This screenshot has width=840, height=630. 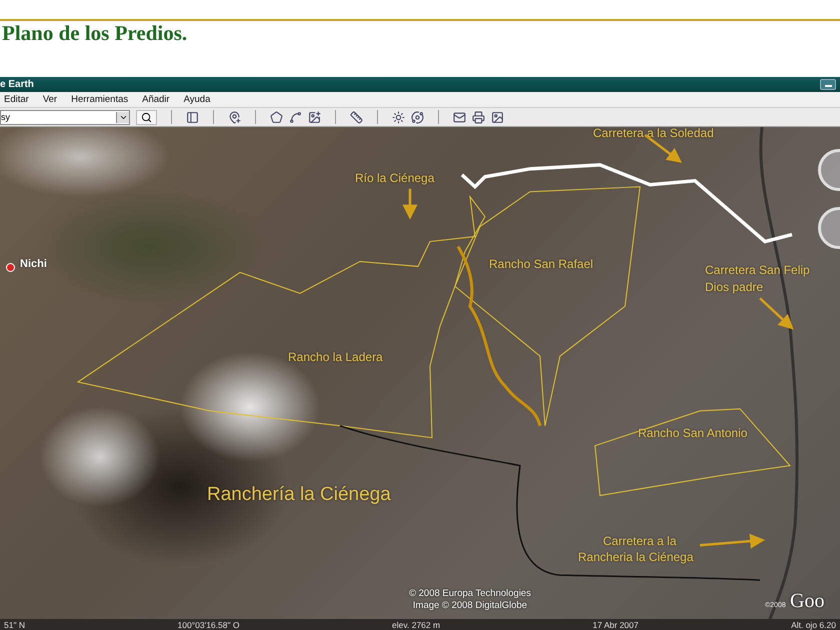 What do you see at coordinates (276, 117) in the screenshot?
I see `polygon-icon` at bounding box center [276, 117].